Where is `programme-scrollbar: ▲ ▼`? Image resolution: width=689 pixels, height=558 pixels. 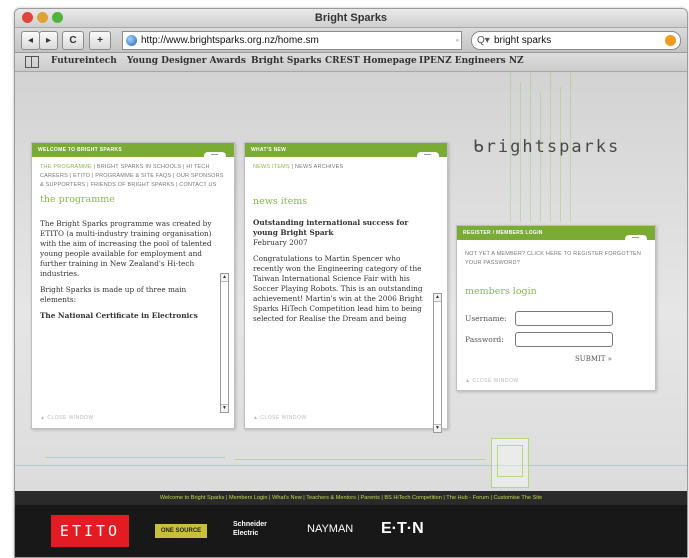 programme-scrollbar: ▲ ▼ is located at coordinates (224, 343).